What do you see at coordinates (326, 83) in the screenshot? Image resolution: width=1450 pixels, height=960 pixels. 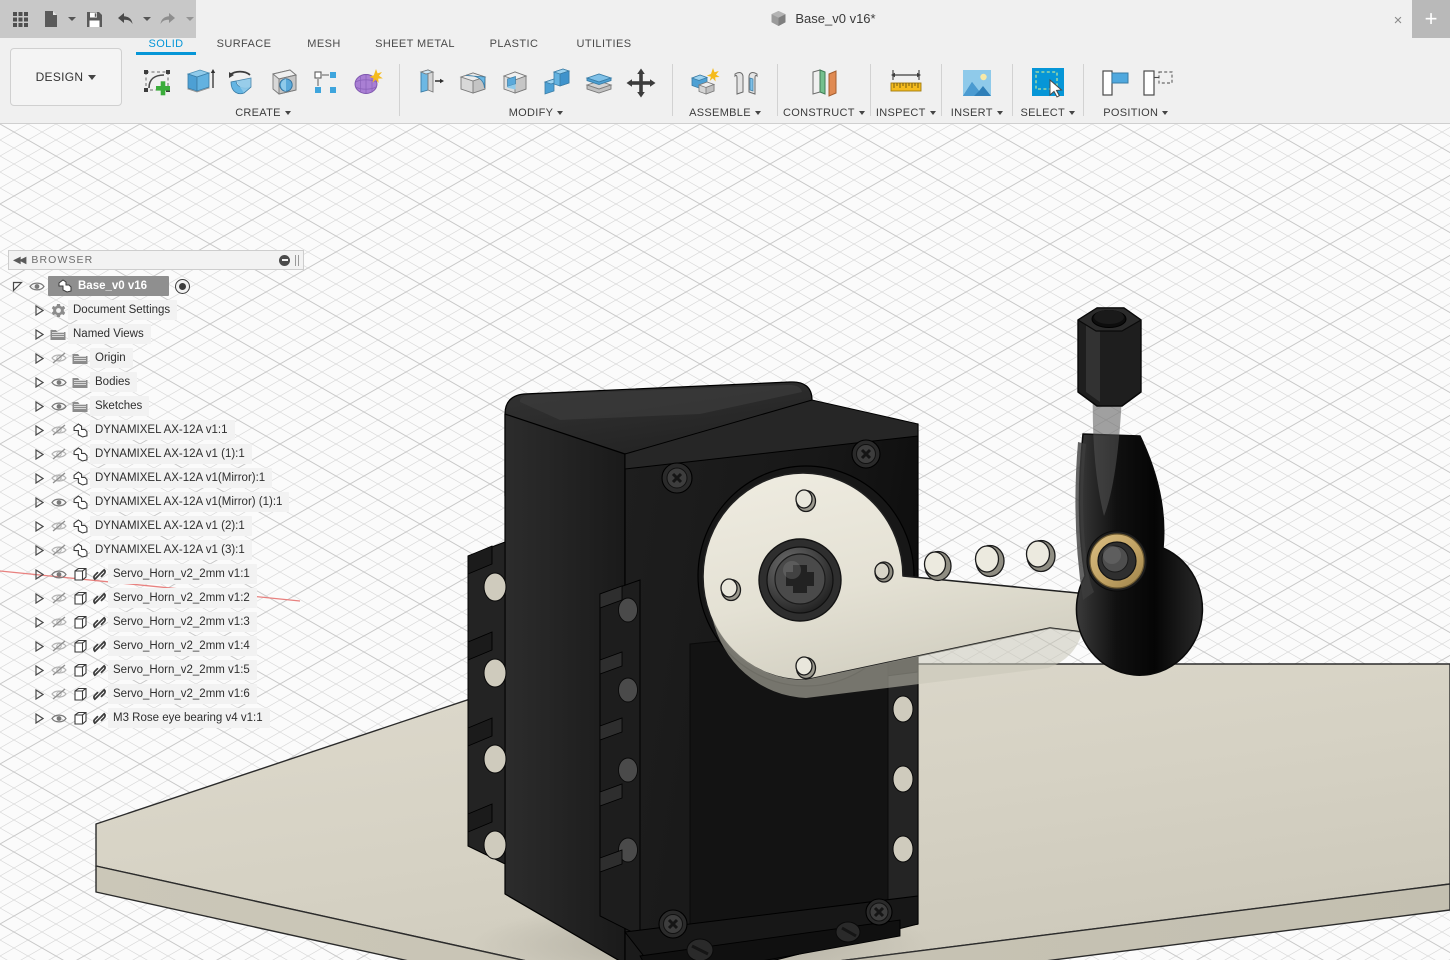 I see `pattern-icon` at bounding box center [326, 83].